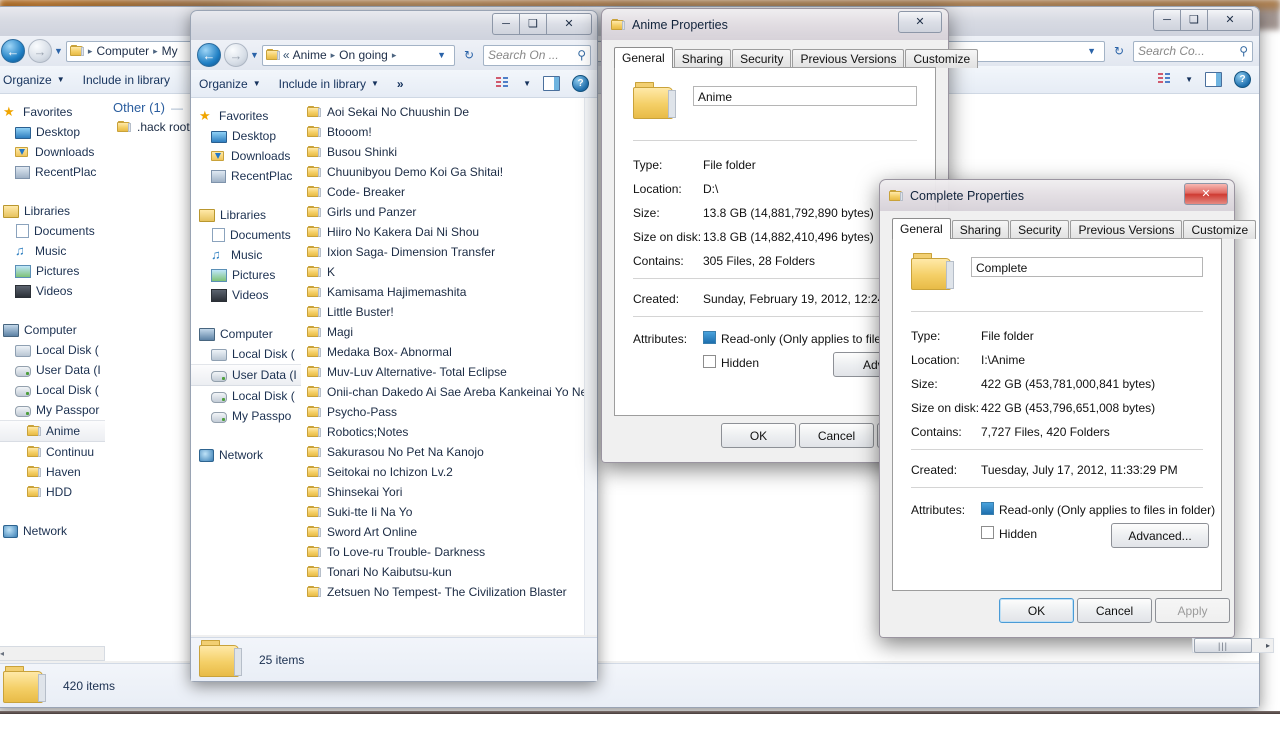 The image size is (1280, 752). Describe the element at coordinates (52, 531) in the screenshot. I see `nav-group-network: Network` at that location.